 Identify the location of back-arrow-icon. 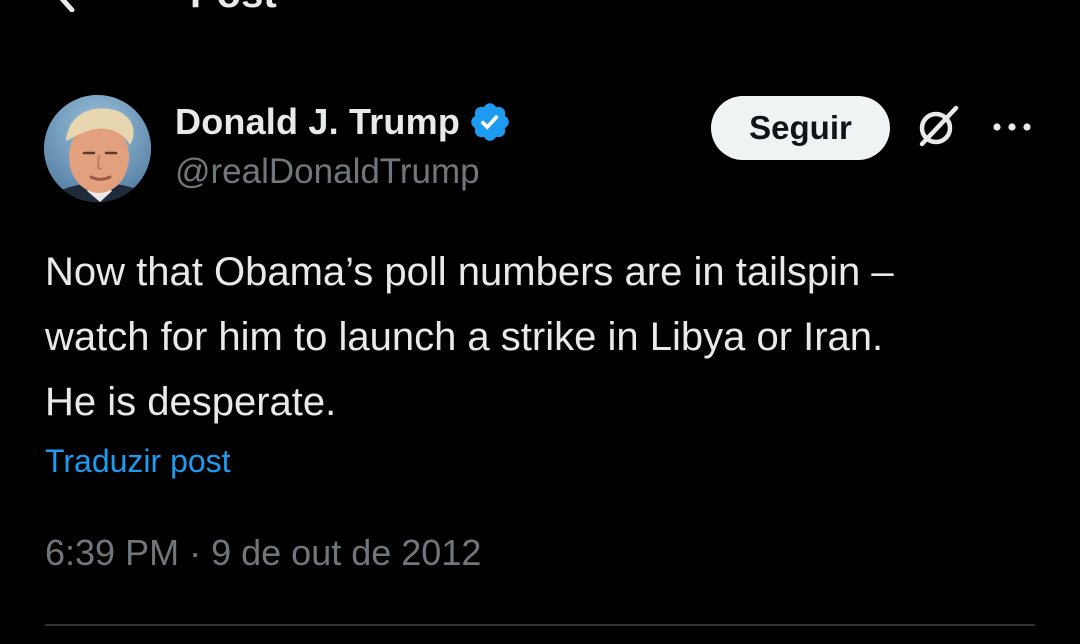
(65, 6).